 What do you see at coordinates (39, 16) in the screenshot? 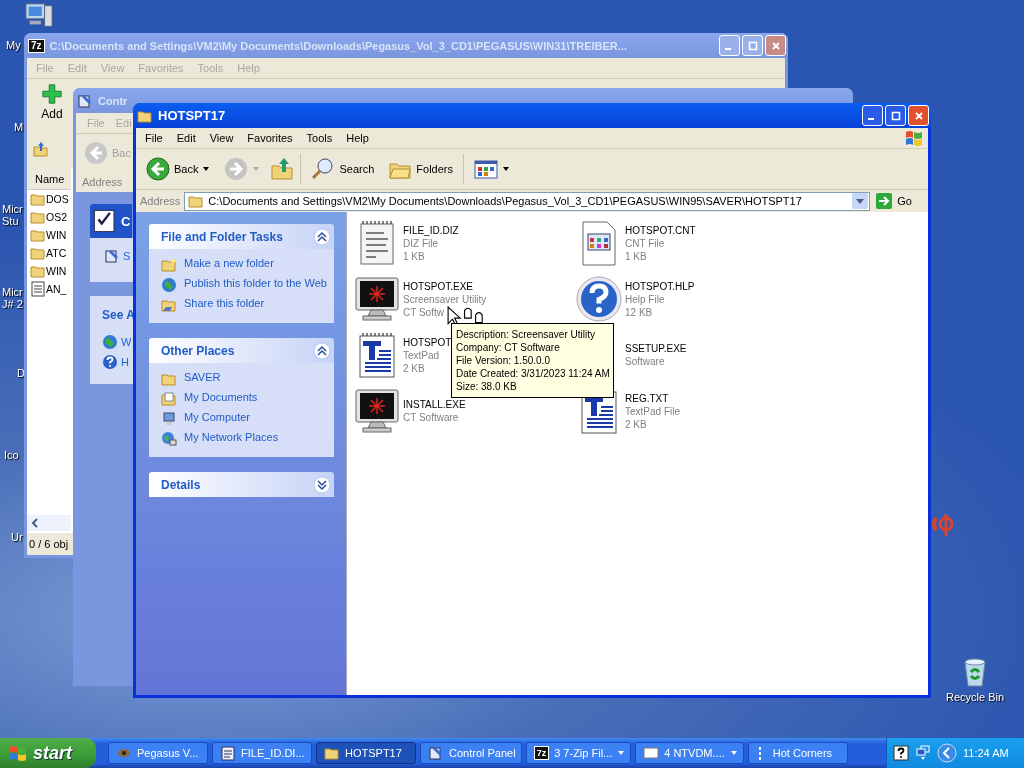
I see `computer-icon` at bounding box center [39, 16].